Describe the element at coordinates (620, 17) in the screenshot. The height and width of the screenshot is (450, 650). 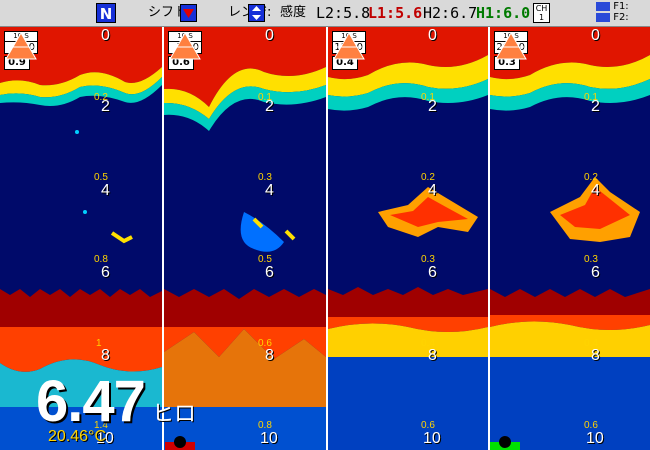
I see `f2-label: F2:` at that location.